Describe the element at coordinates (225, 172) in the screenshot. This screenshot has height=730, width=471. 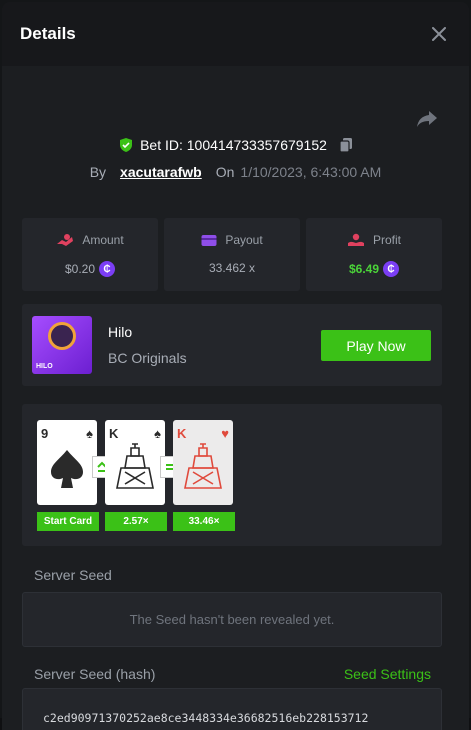
I see `on-label: On` at that location.